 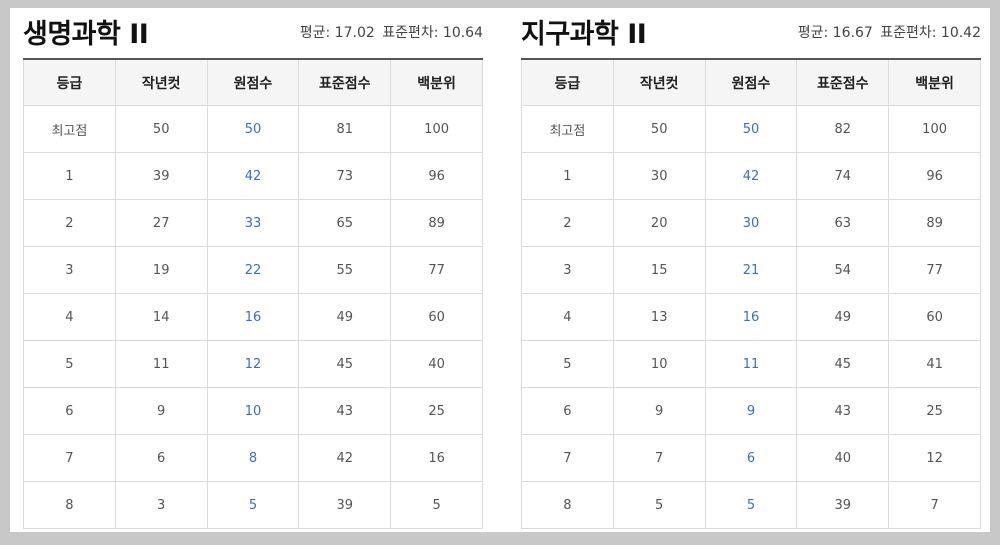 What do you see at coordinates (436, 364) in the screenshot?
I see `cell-percentile: 40` at bounding box center [436, 364].